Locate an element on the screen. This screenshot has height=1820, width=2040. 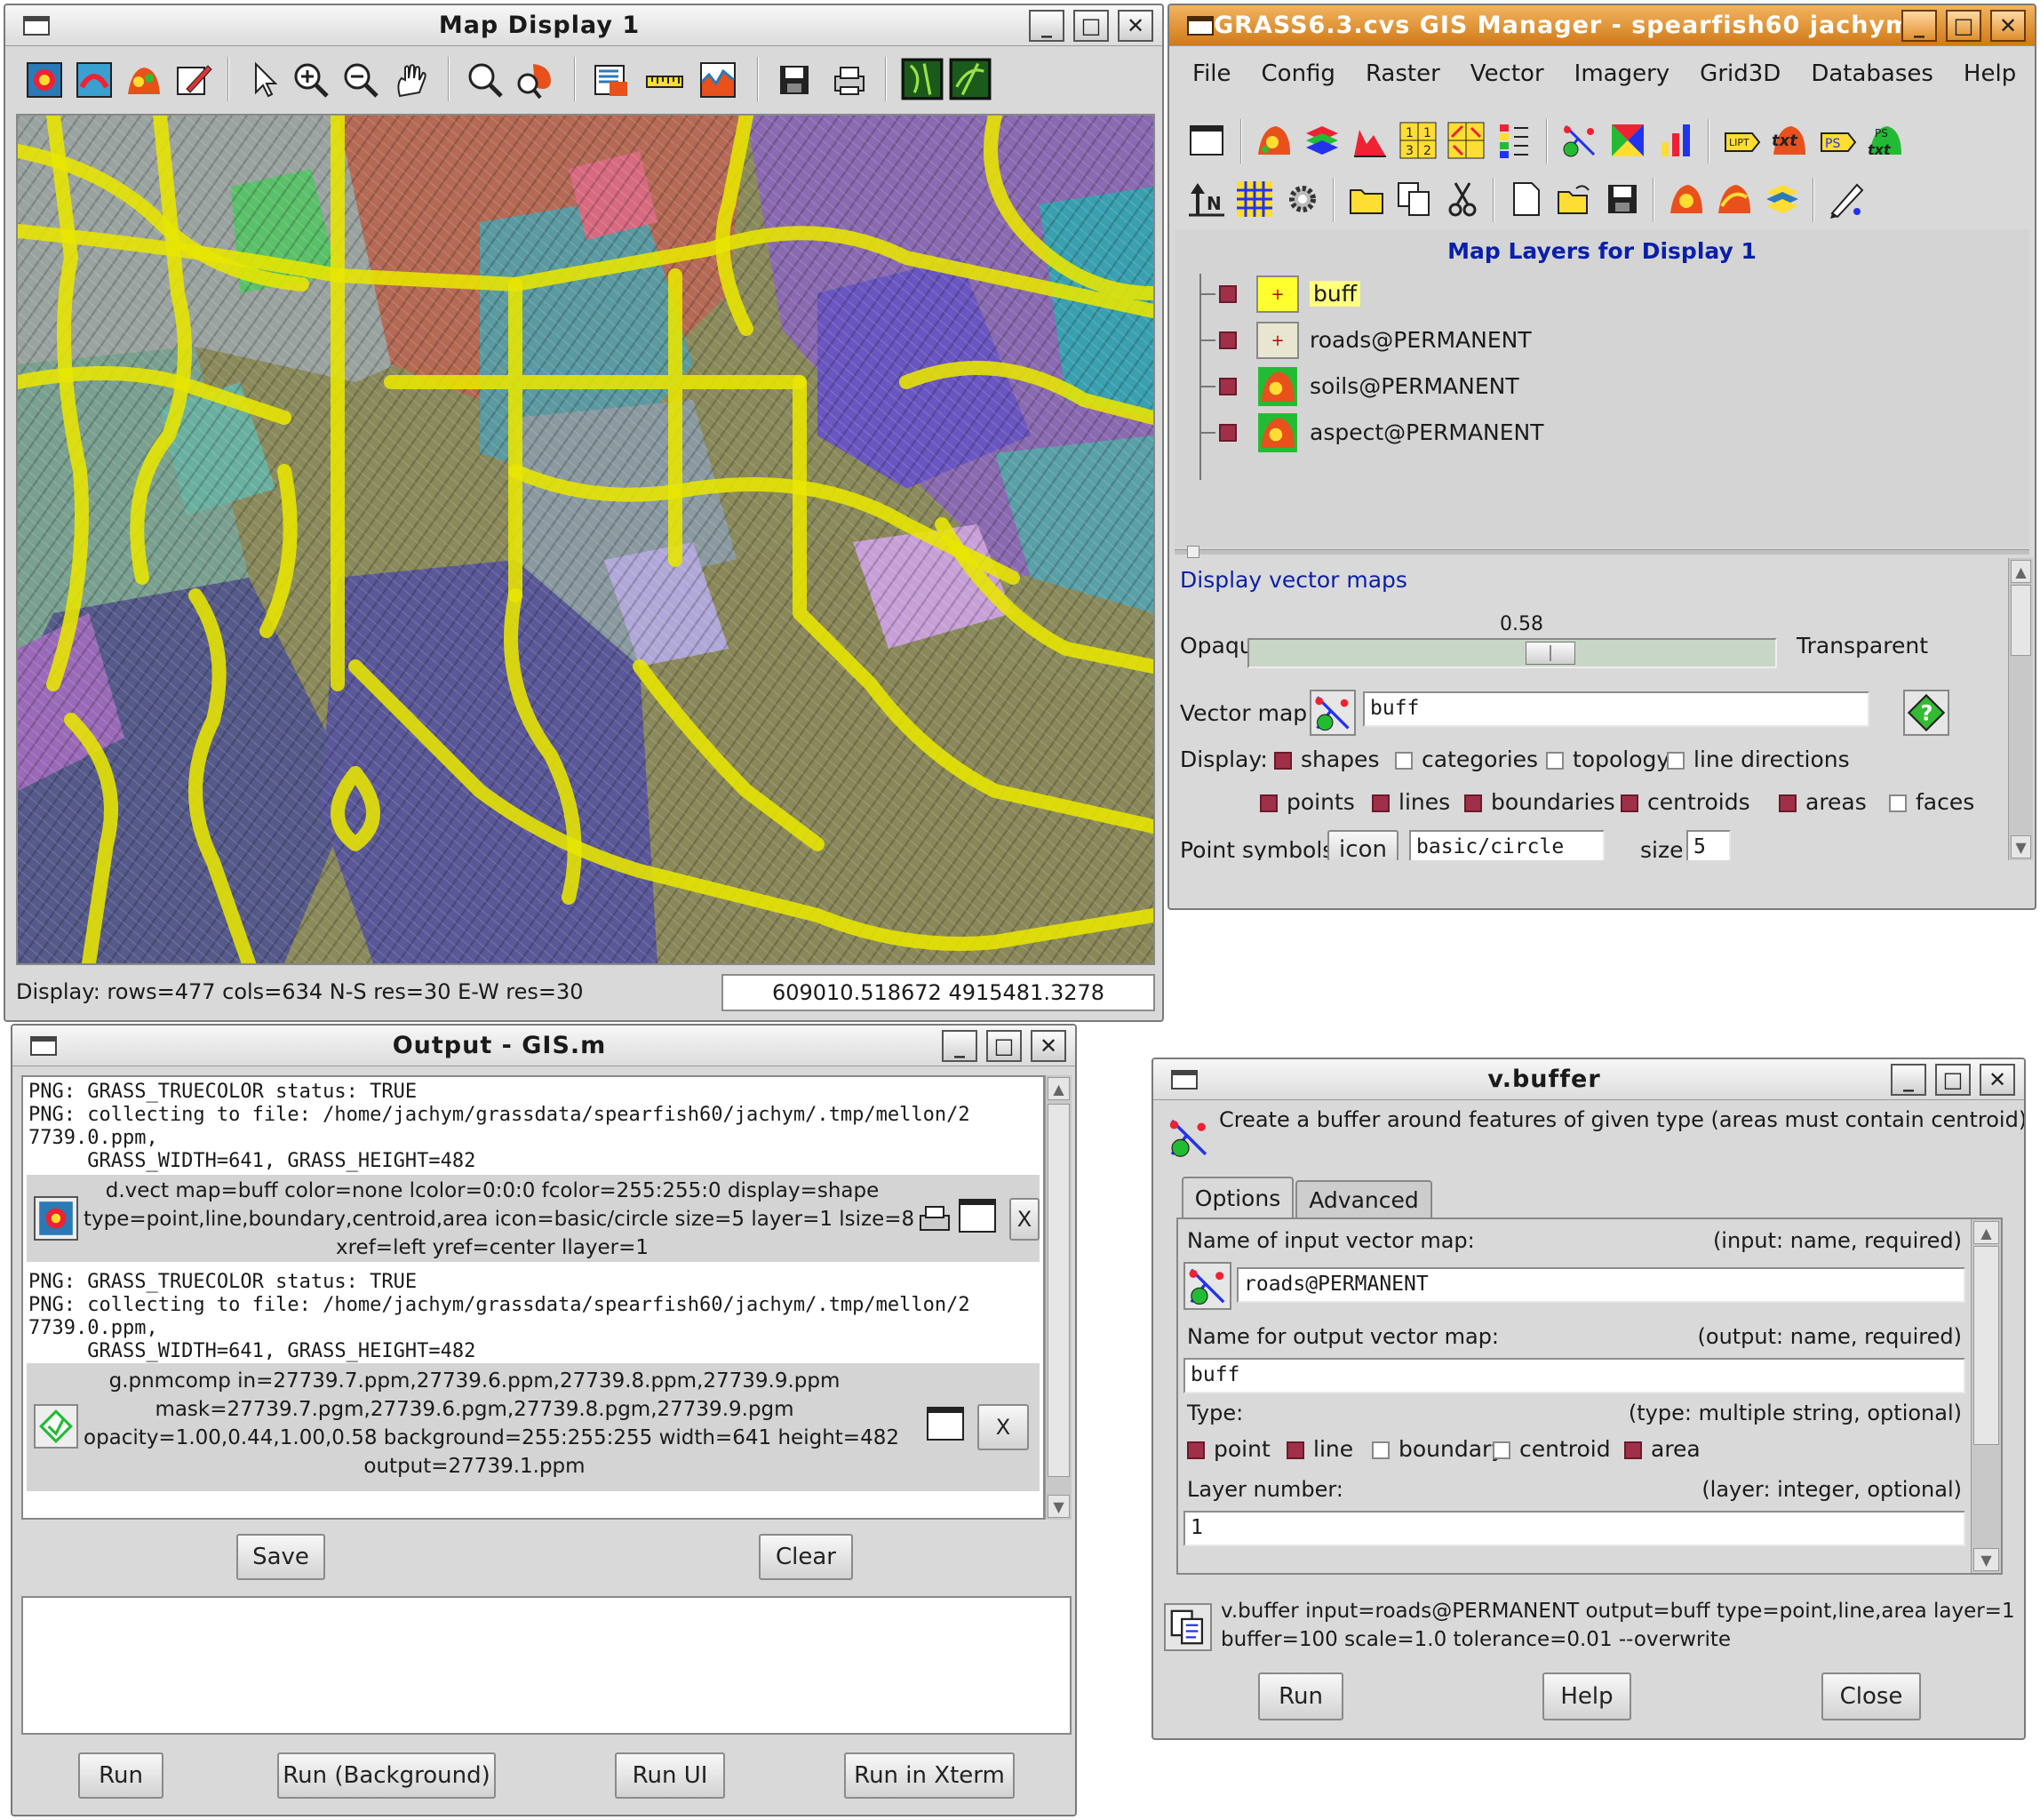
menu-config: Config is located at coordinates (1298, 73).